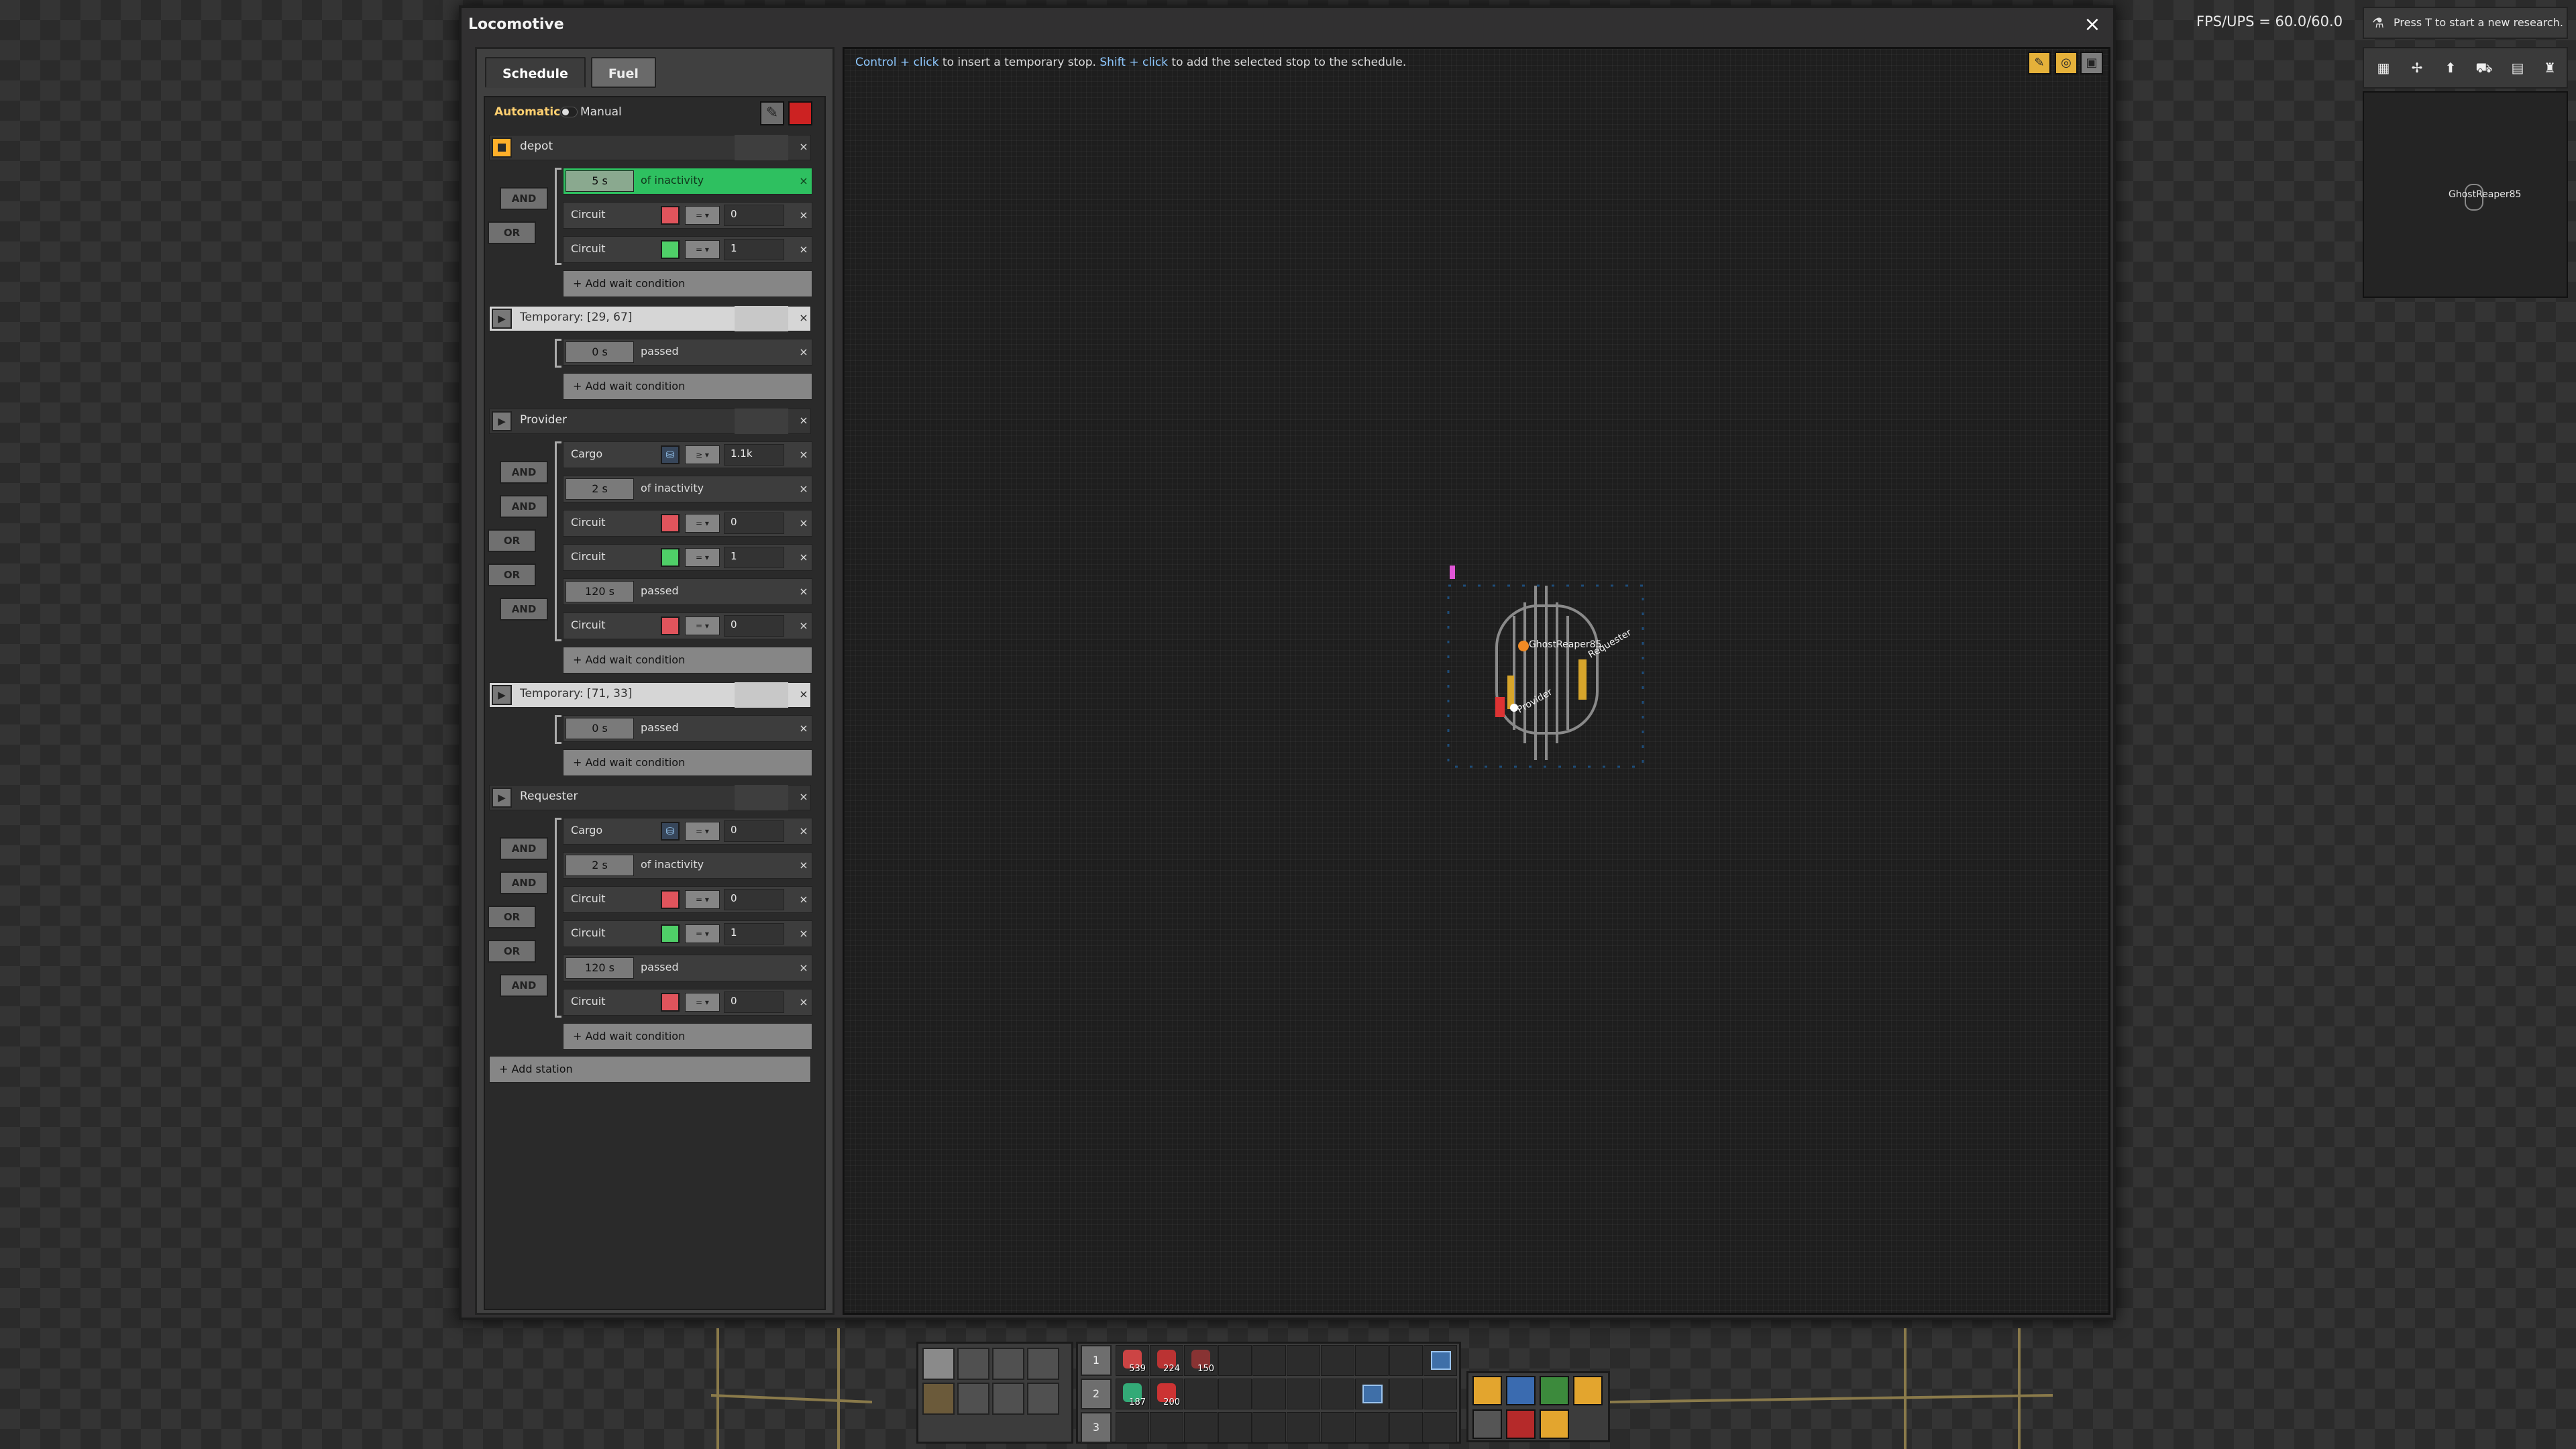 This screenshot has width=2576, height=1449. What do you see at coordinates (654, 317) in the screenshot?
I see `station-row: ▶ Temporary: [29, 67] ×` at bounding box center [654, 317].